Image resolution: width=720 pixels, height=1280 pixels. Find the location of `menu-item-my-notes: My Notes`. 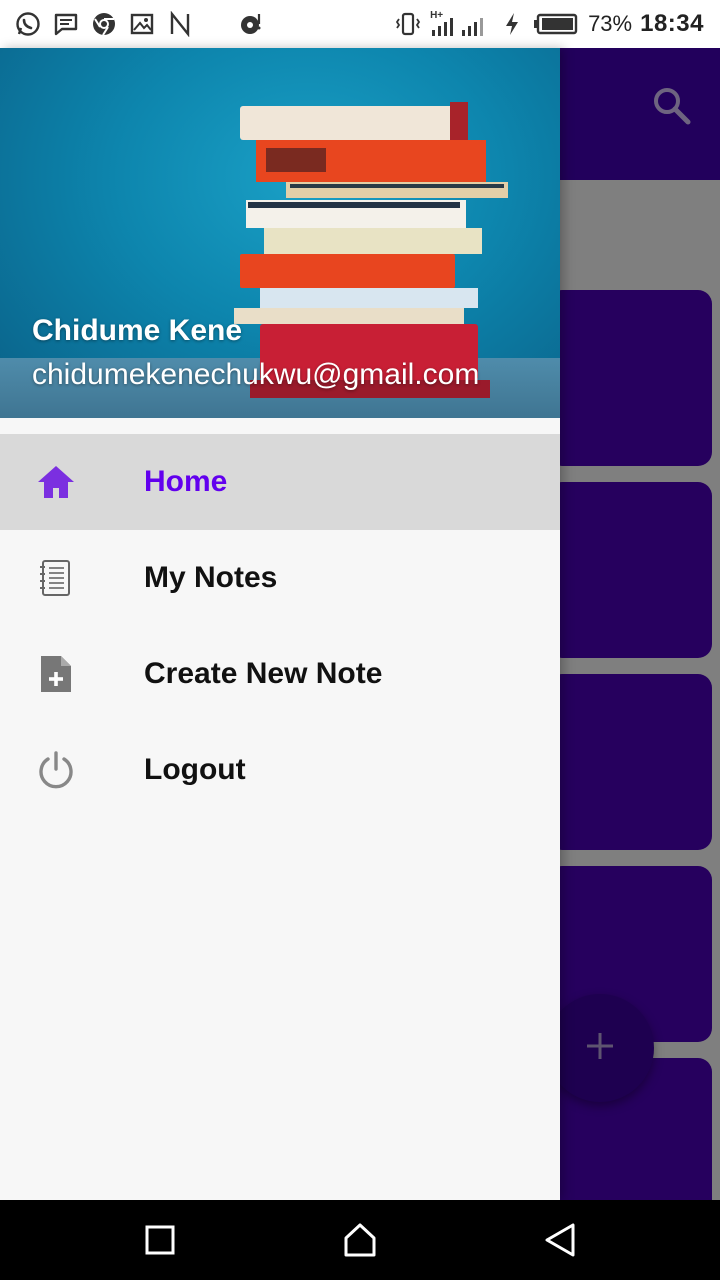

menu-item-my-notes: My Notes is located at coordinates (280, 578).